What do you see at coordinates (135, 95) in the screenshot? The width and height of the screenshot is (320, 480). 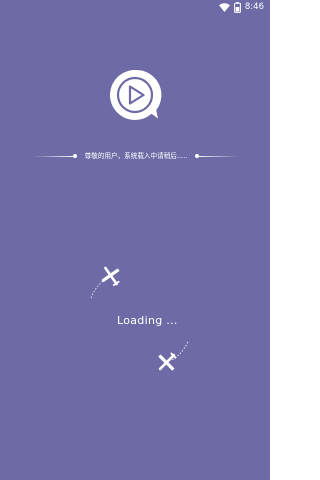 I see `play-speech-bubble-icon` at bounding box center [135, 95].